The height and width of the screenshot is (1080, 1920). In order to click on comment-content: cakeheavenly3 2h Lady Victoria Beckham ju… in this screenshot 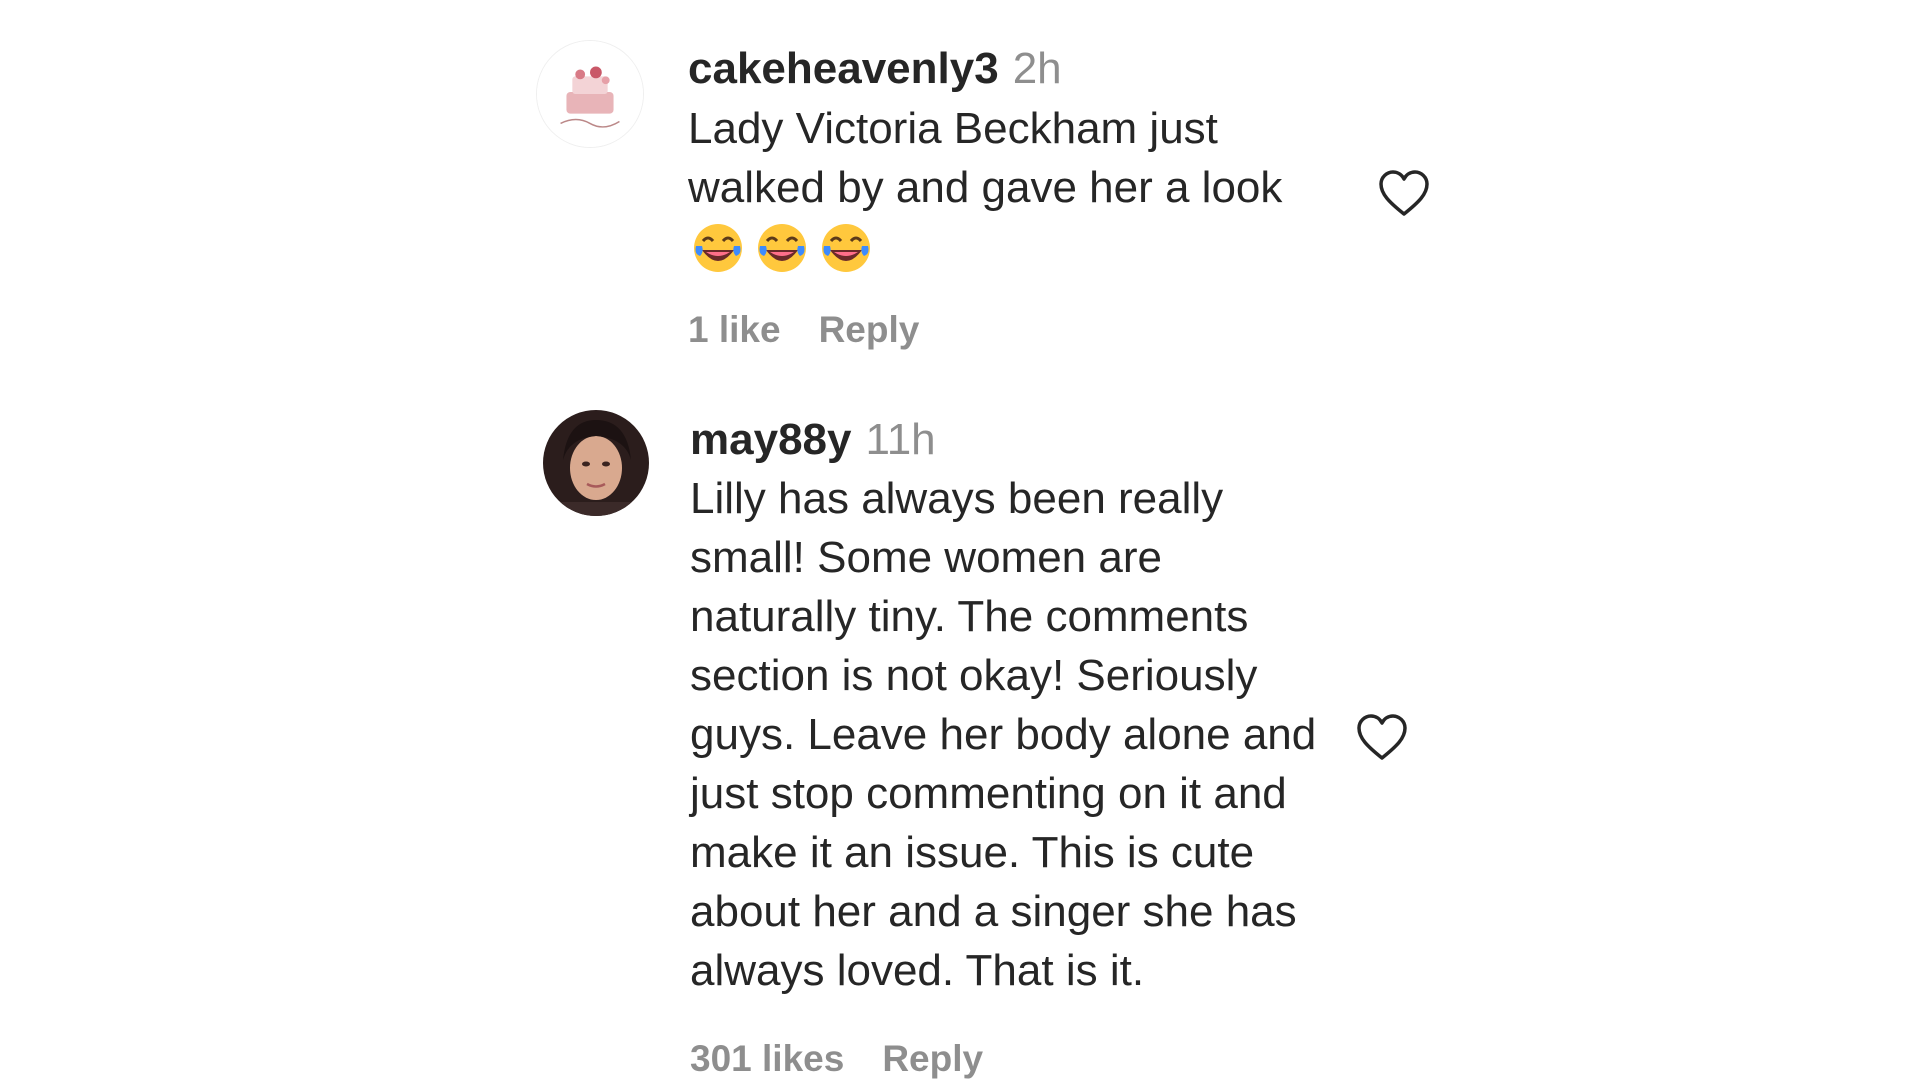, I will do `click(1008, 195)`.